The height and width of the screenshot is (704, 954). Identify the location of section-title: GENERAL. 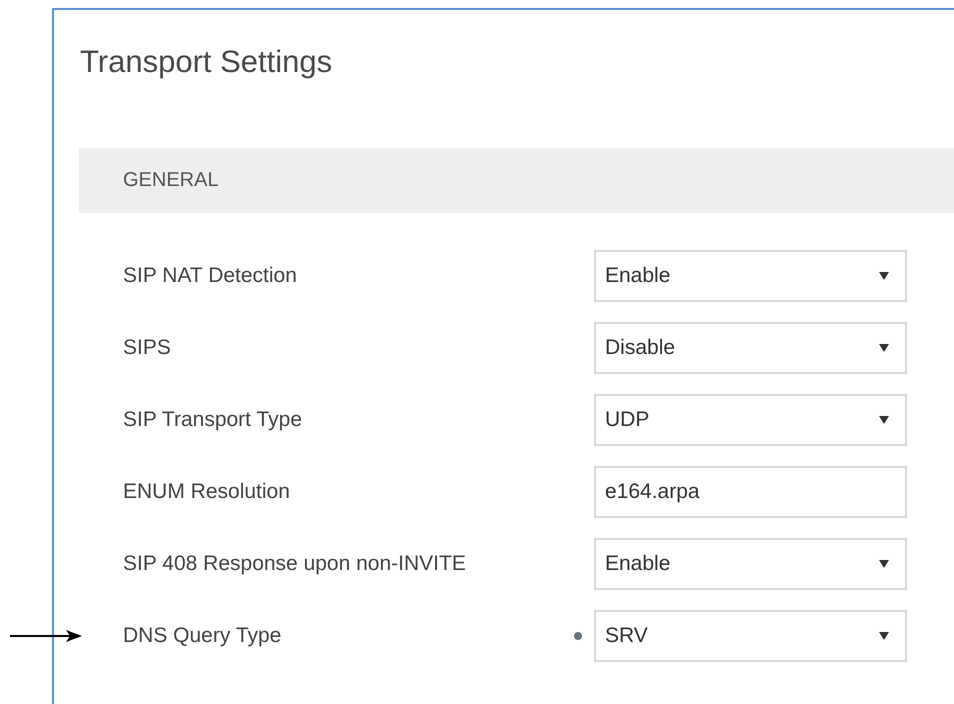
(171, 180).